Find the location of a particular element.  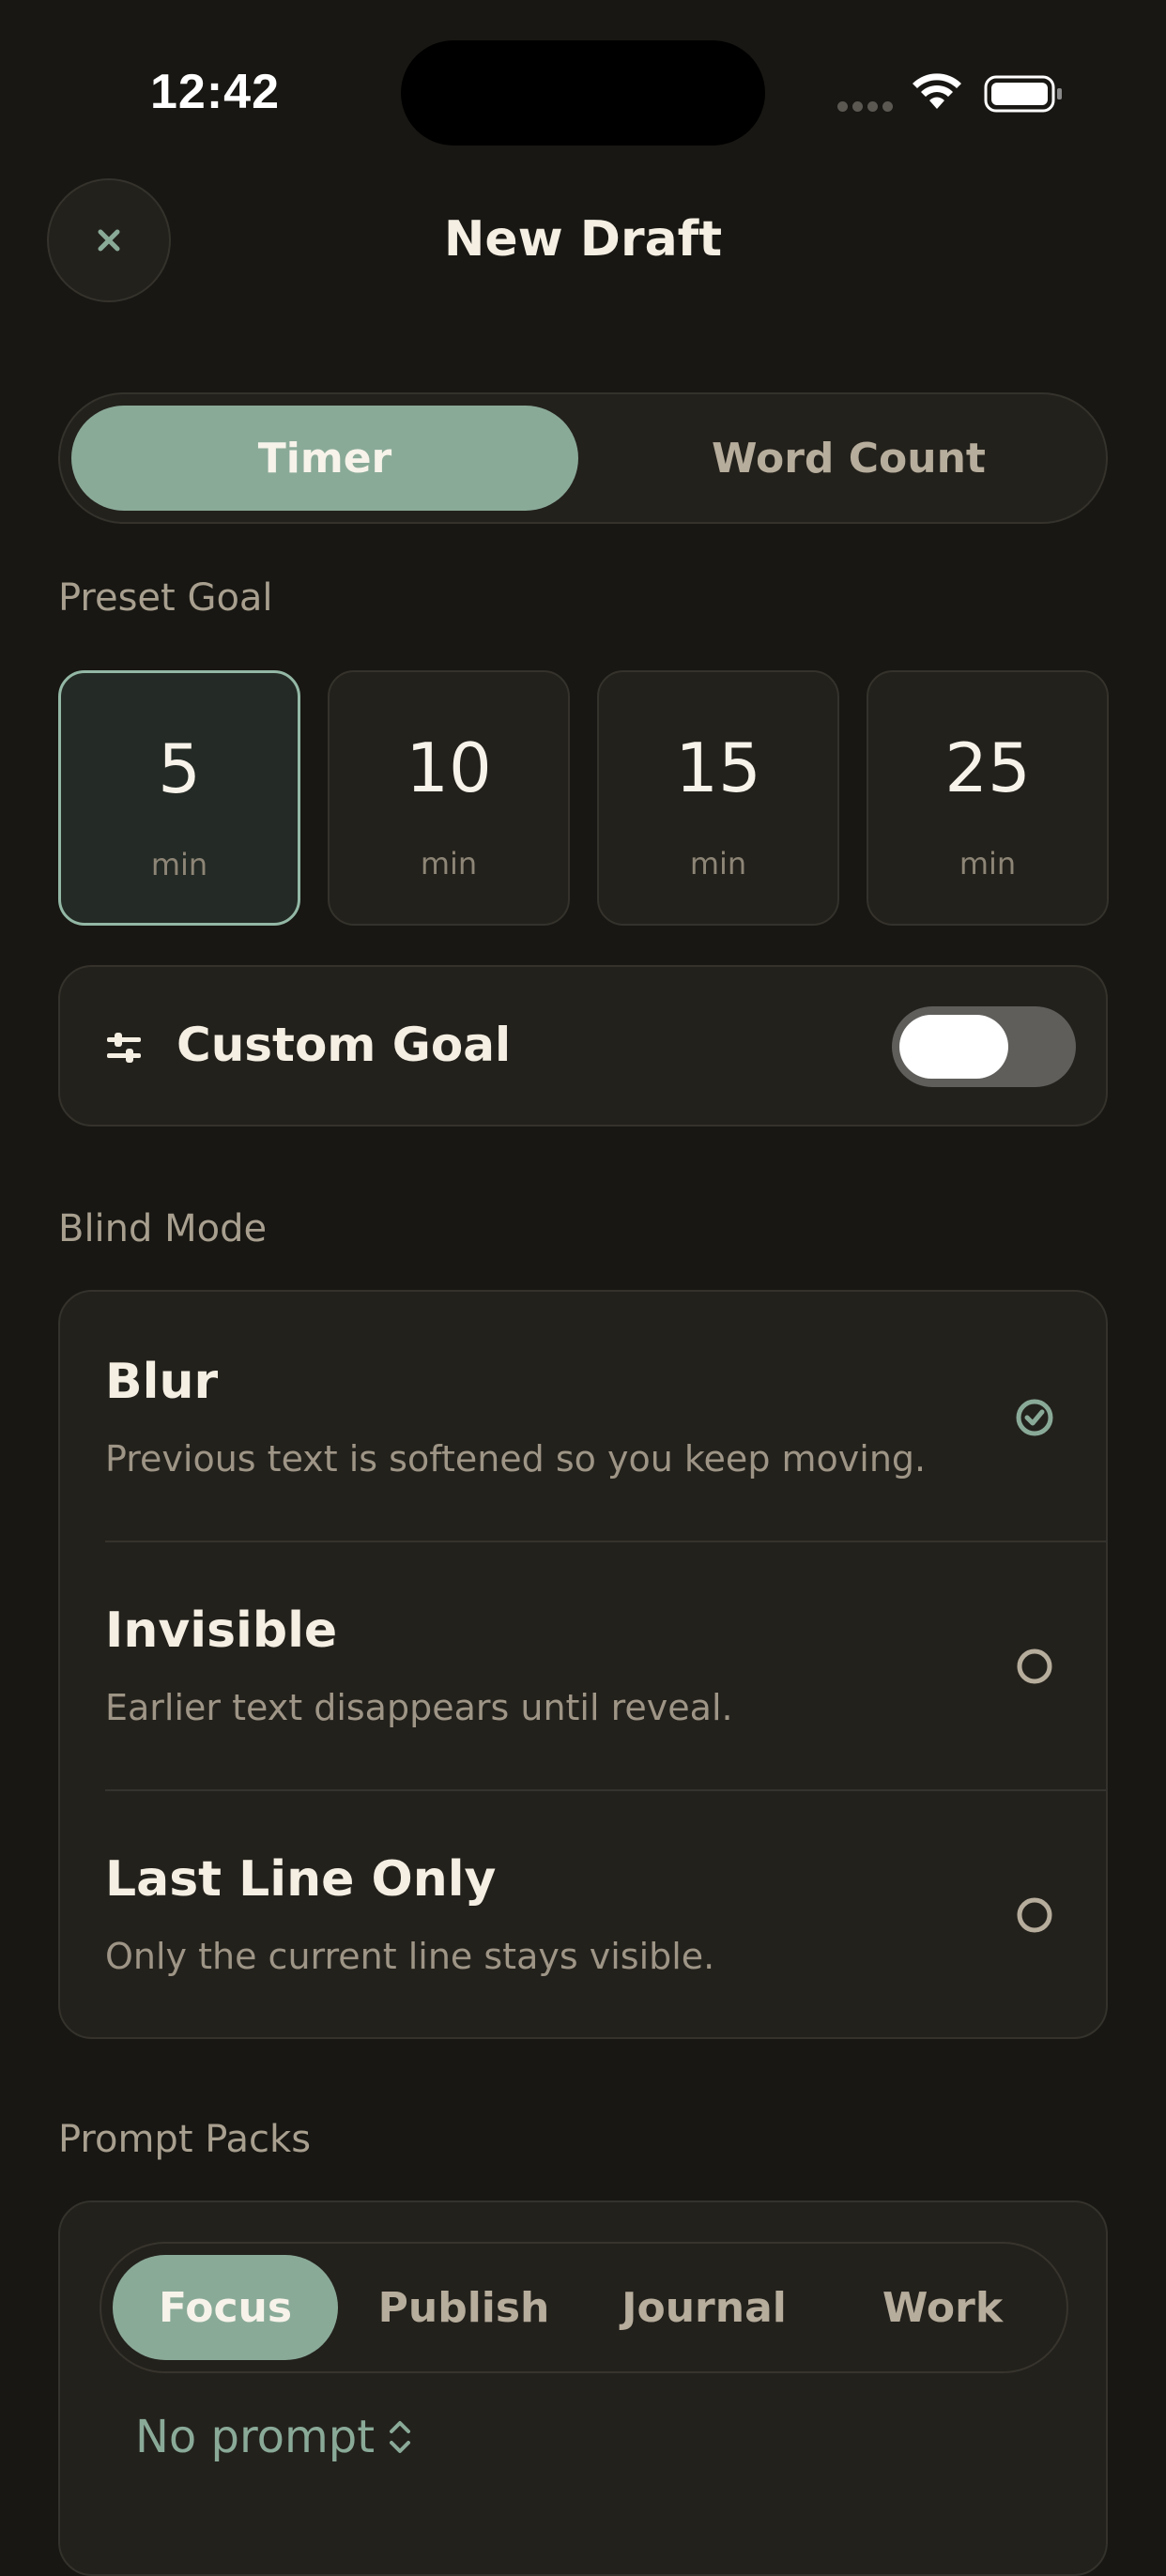

chevron-up-down-icon is located at coordinates (400, 2437).